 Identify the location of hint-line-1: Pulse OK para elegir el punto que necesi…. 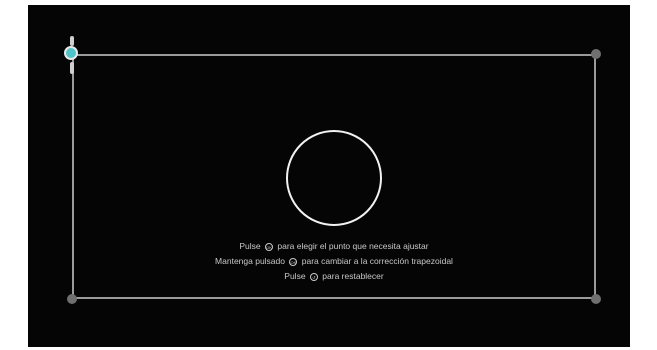
(334, 246).